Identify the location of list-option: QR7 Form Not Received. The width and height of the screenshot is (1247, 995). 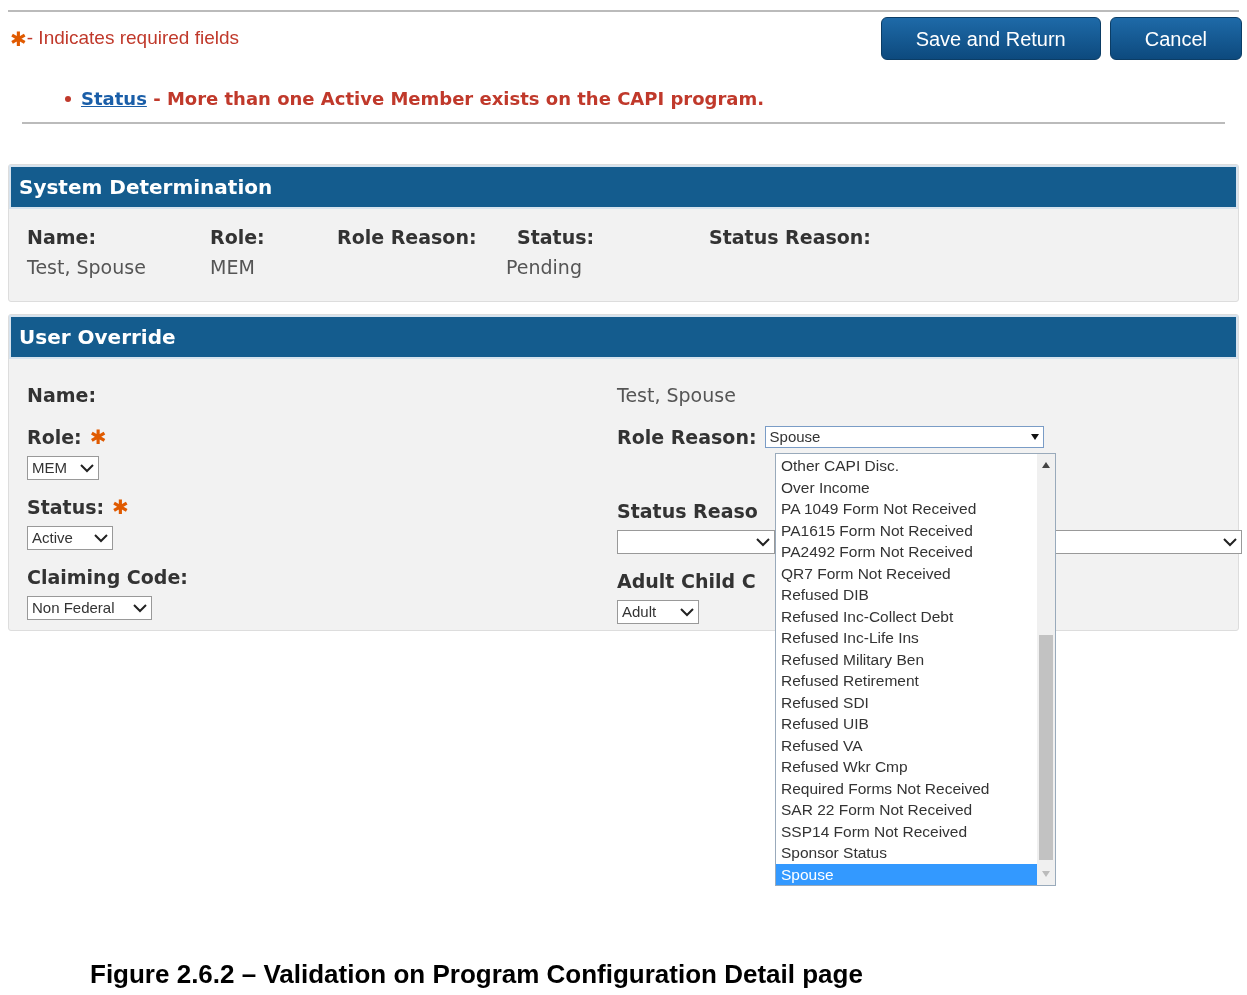
(906, 573).